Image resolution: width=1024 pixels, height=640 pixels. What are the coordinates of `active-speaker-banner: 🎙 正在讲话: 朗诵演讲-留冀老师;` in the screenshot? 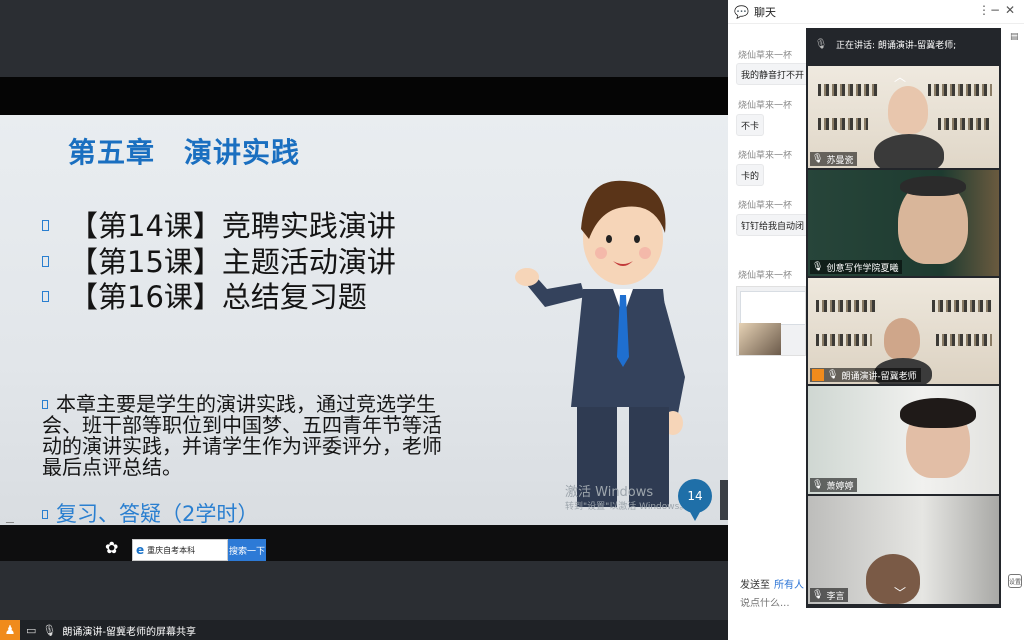 It's located at (903, 44).